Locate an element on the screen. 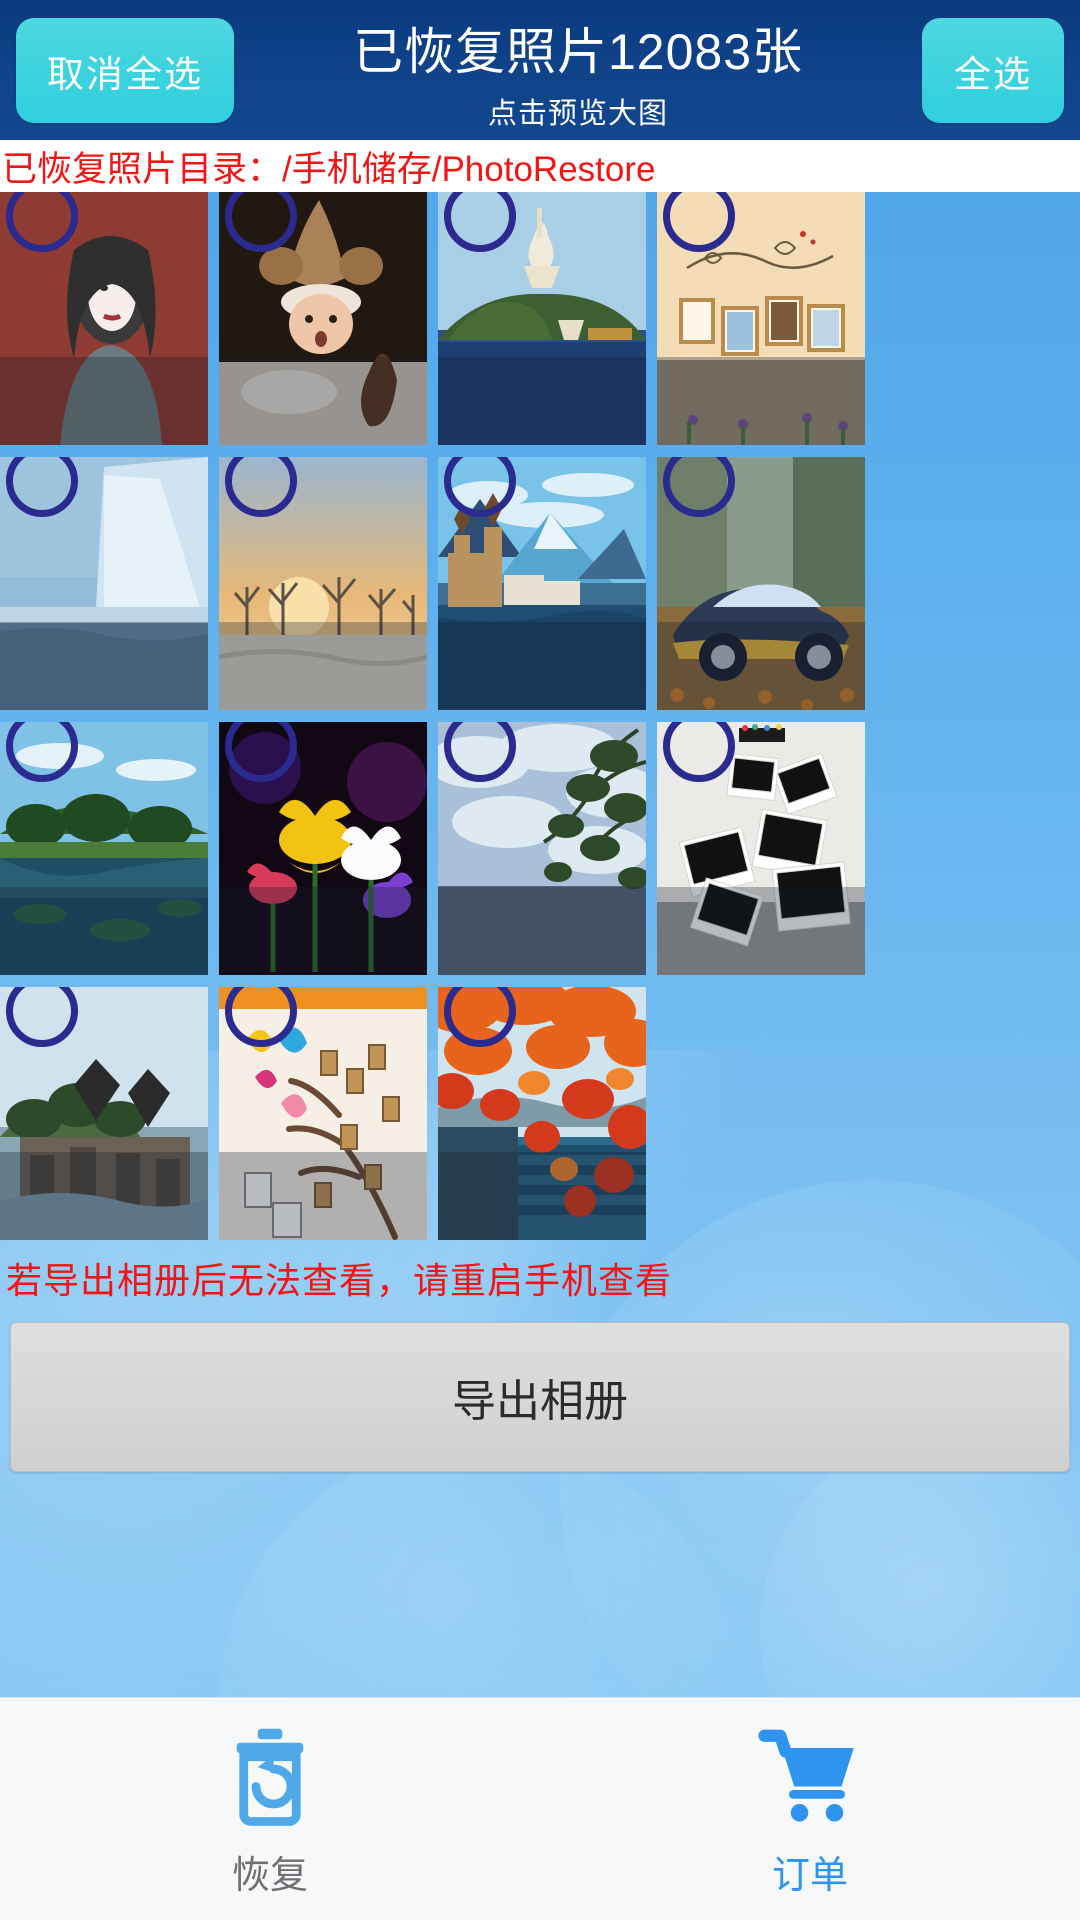 The height and width of the screenshot is (1920, 1080). nav-item-order: 订单 is located at coordinates (810, 1809).